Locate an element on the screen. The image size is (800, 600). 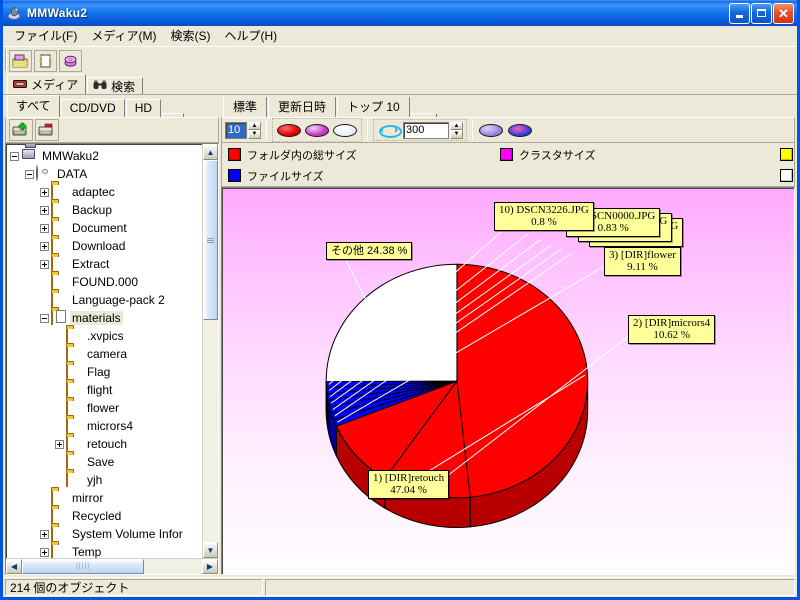
tree-vertical-scrollbar: ▲ ▼ is located at coordinates (210, 351).